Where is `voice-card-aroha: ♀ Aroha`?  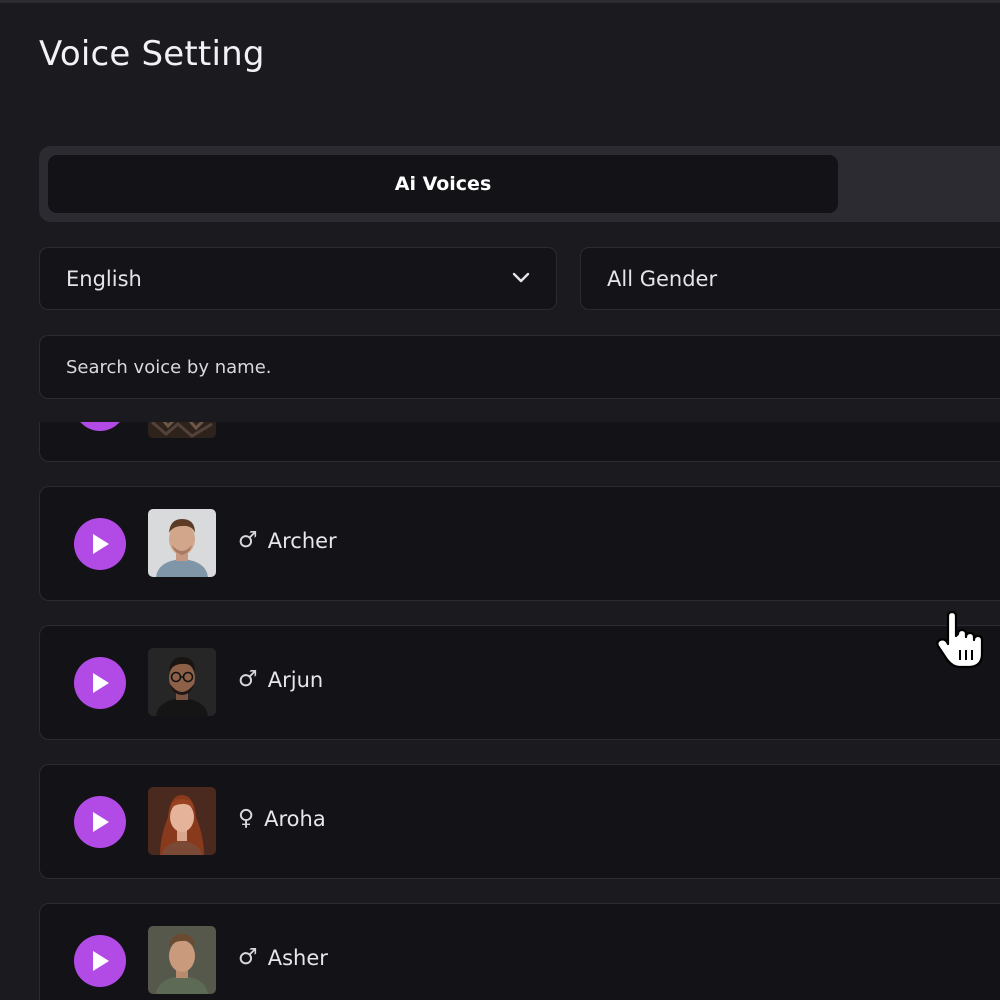 voice-card-aroha: ♀ Aroha is located at coordinates (519, 821).